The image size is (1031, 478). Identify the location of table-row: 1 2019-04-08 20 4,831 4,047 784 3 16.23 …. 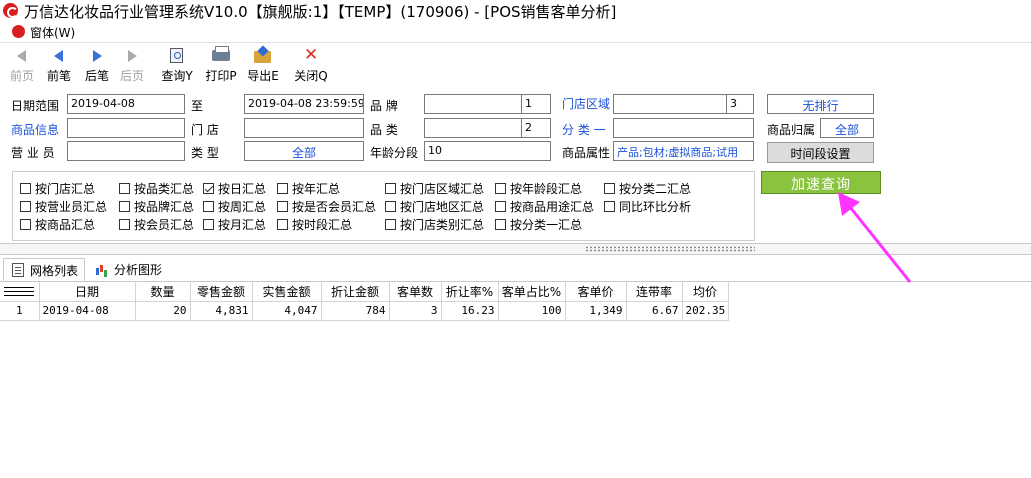
(364, 311).